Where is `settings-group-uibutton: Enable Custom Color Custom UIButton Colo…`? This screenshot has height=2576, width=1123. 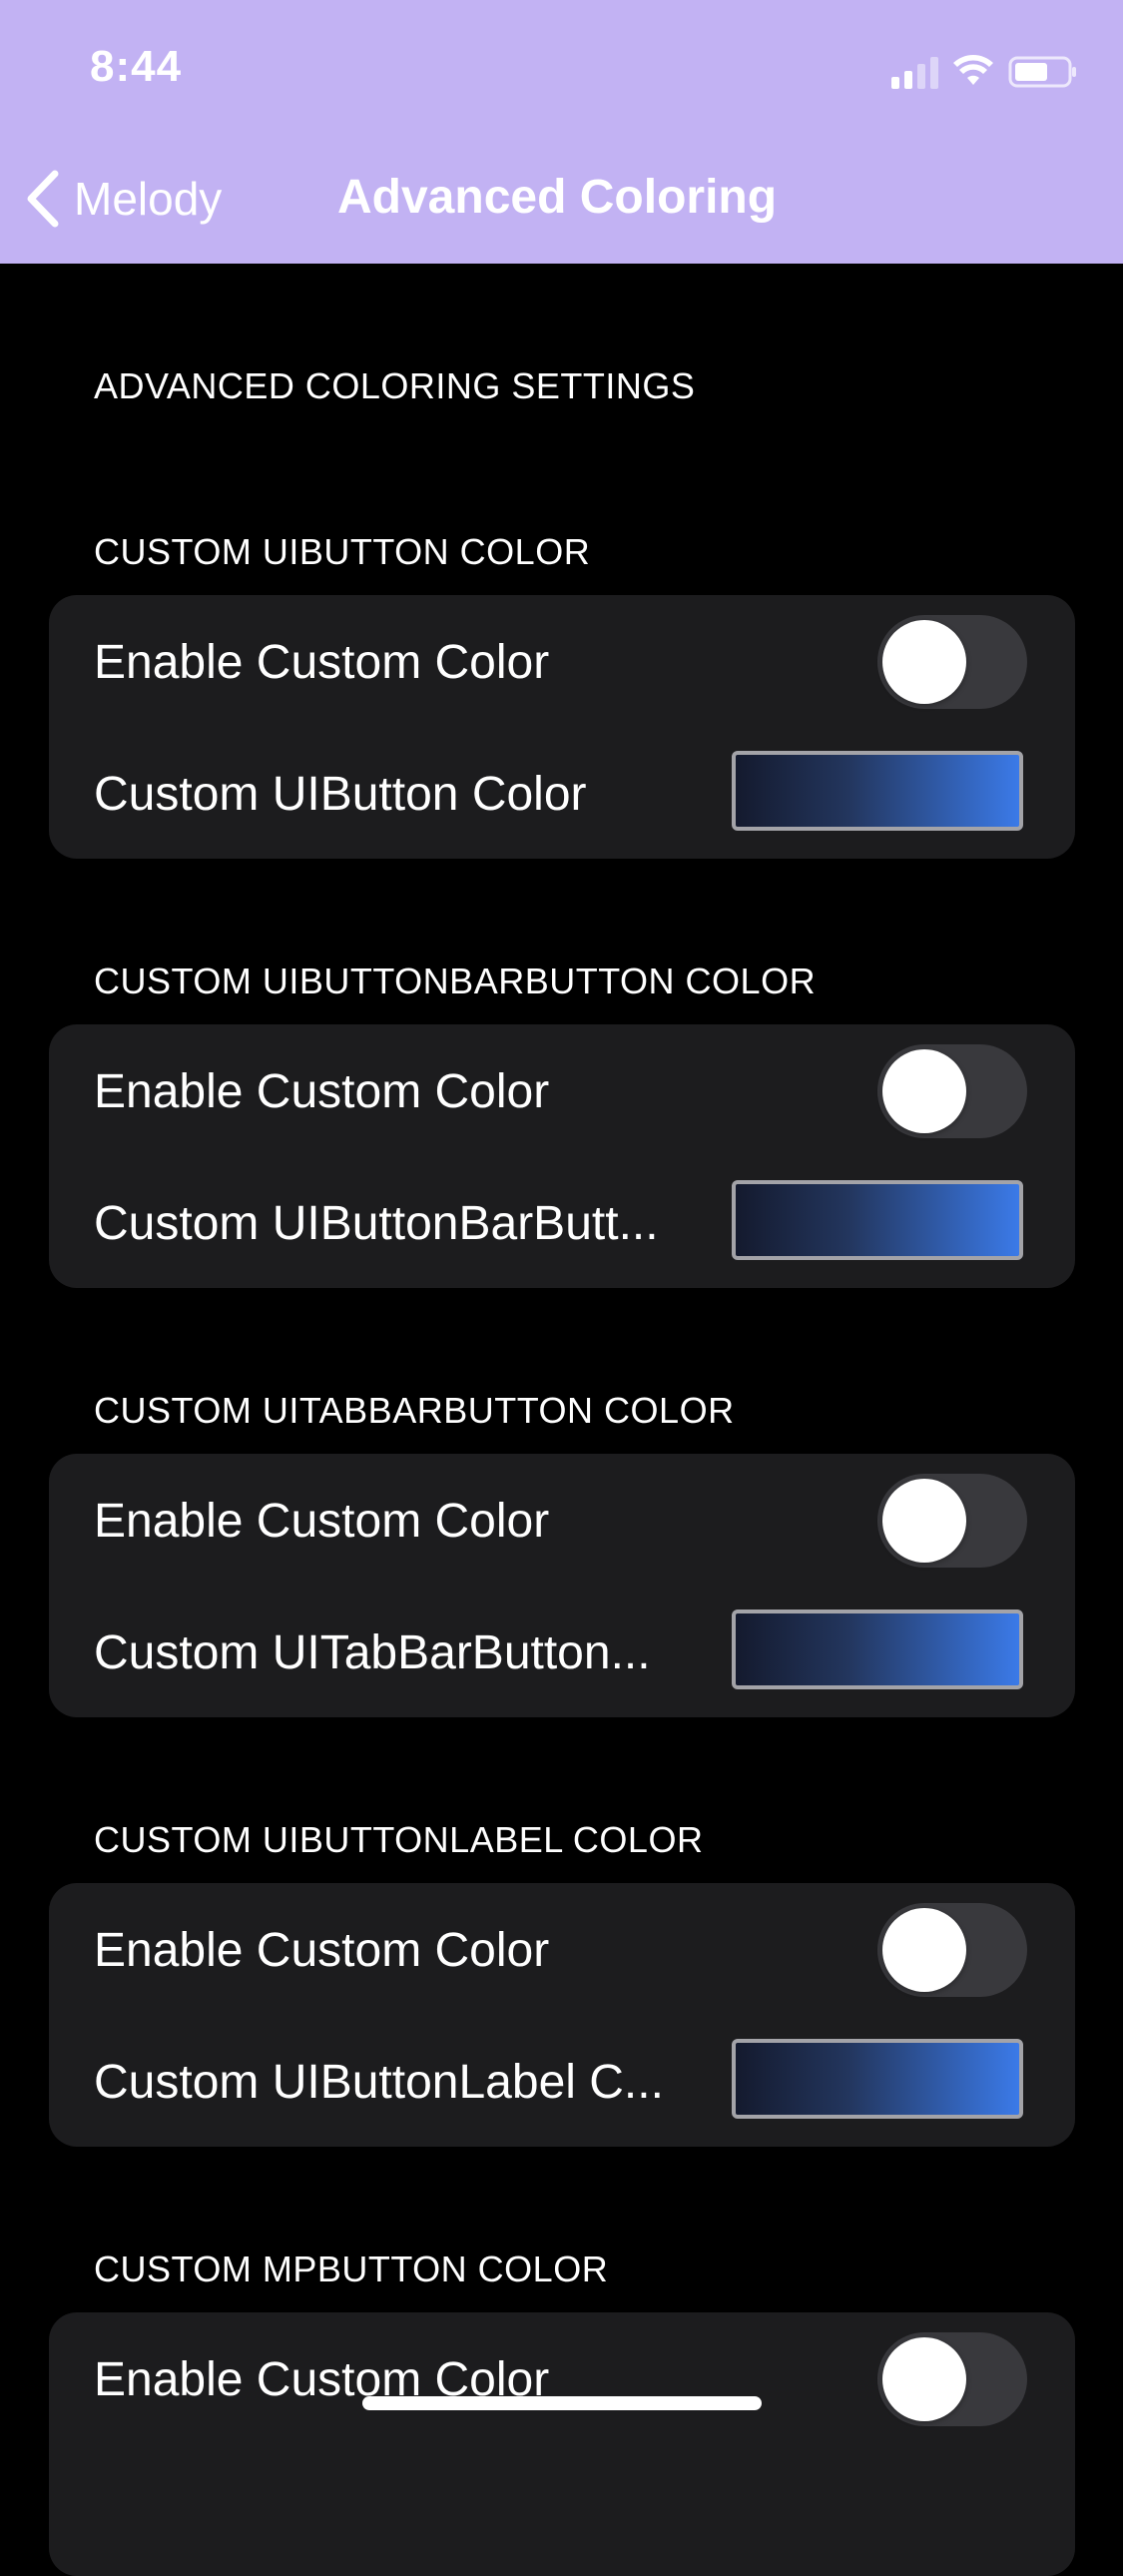
settings-group-uibutton: Enable Custom Color Custom UIButton Colo… is located at coordinates (562, 727).